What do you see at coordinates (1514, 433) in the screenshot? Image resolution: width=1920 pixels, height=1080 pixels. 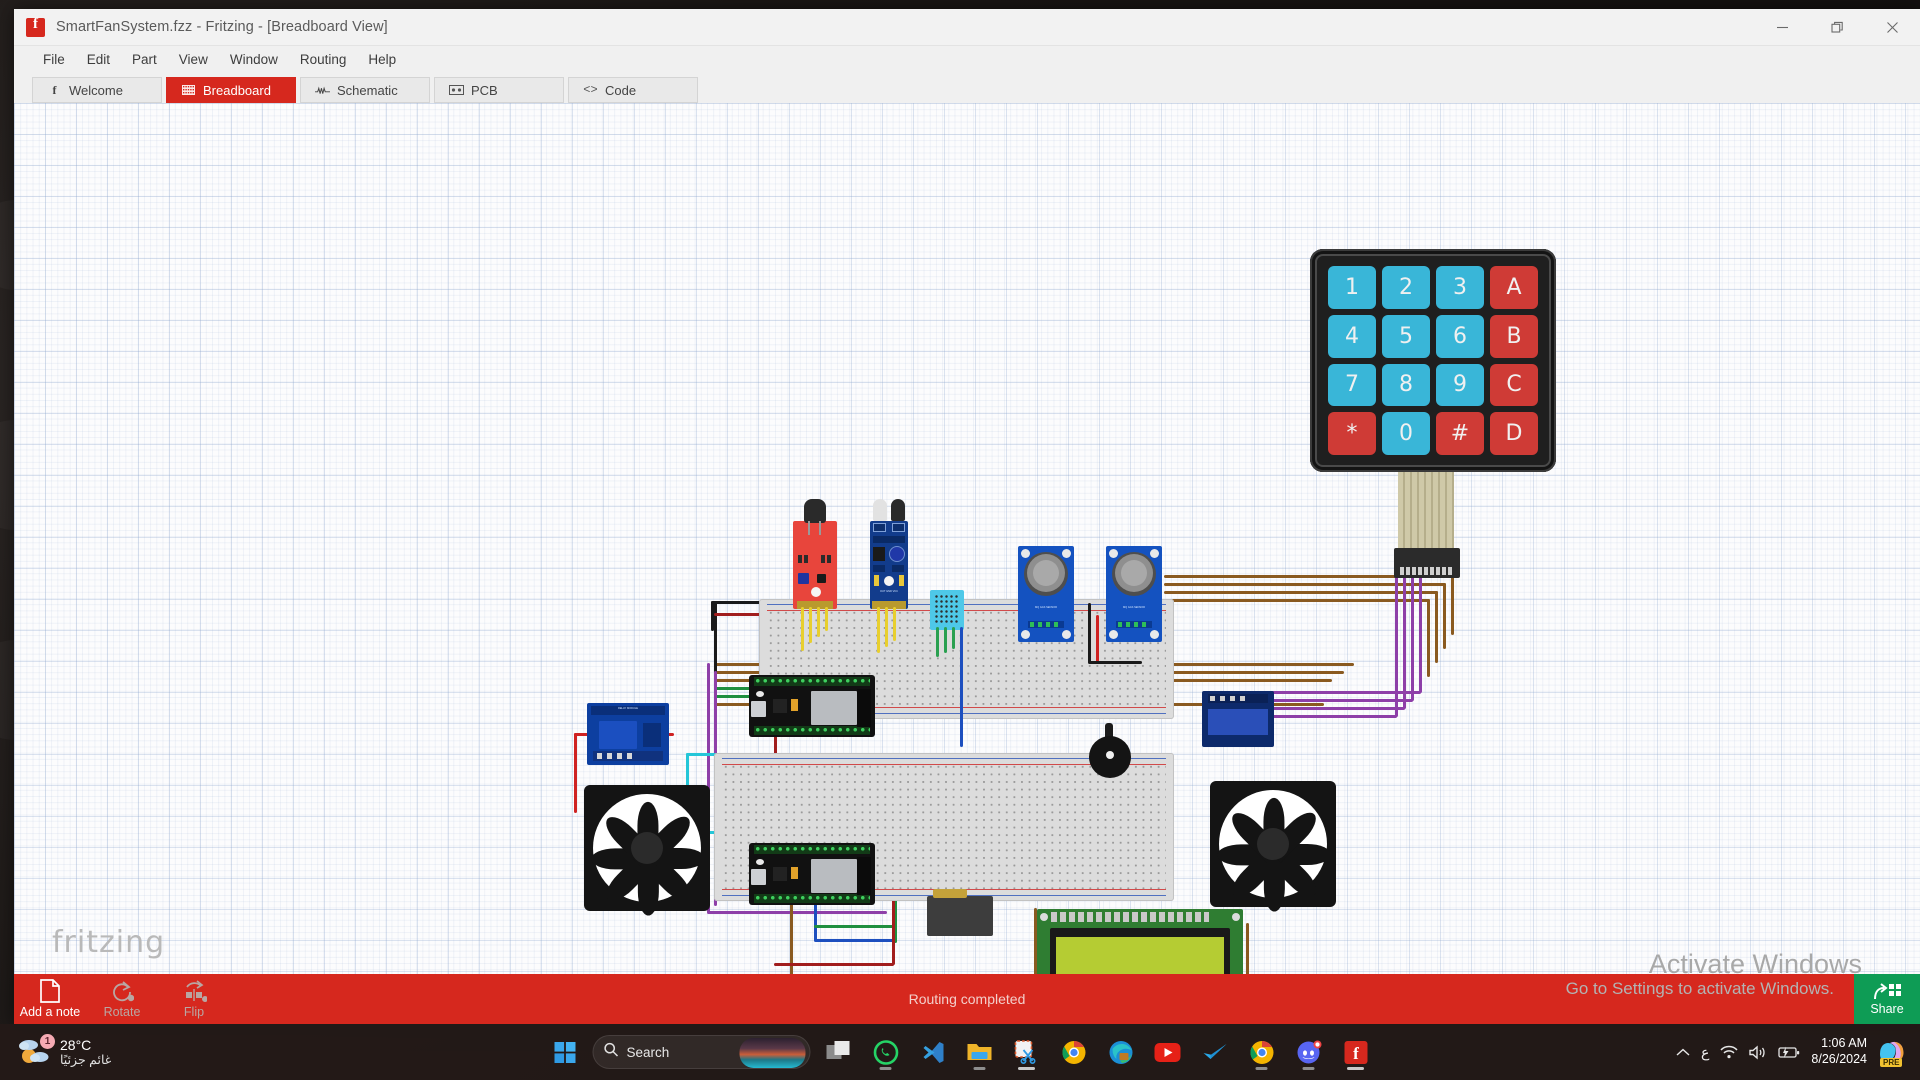 I see `key-d: D` at bounding box center [1514, 433].